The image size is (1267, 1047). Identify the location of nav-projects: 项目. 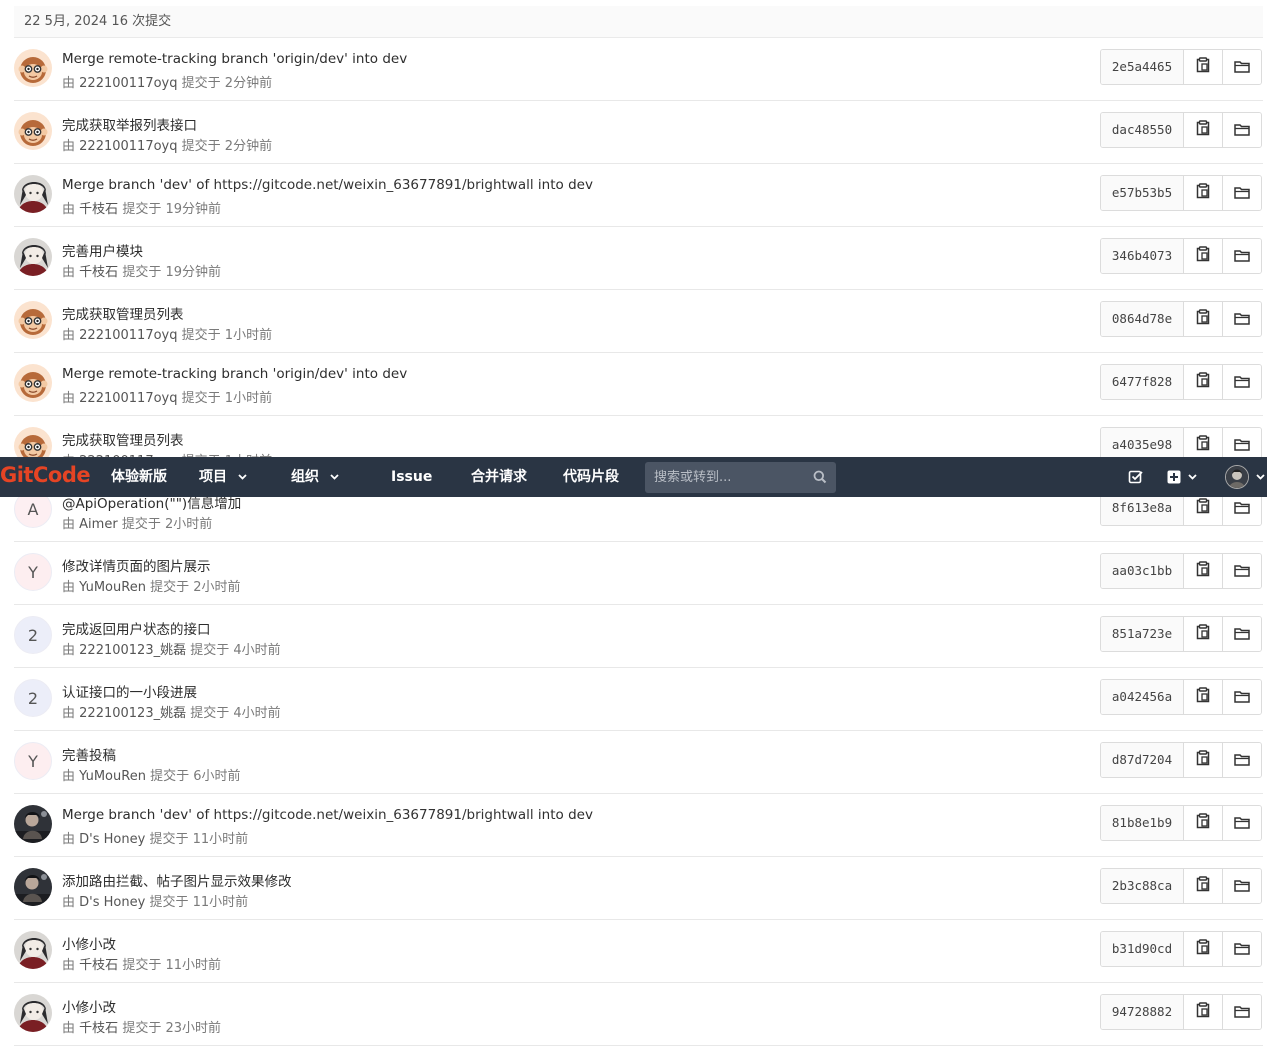
(223, 477).